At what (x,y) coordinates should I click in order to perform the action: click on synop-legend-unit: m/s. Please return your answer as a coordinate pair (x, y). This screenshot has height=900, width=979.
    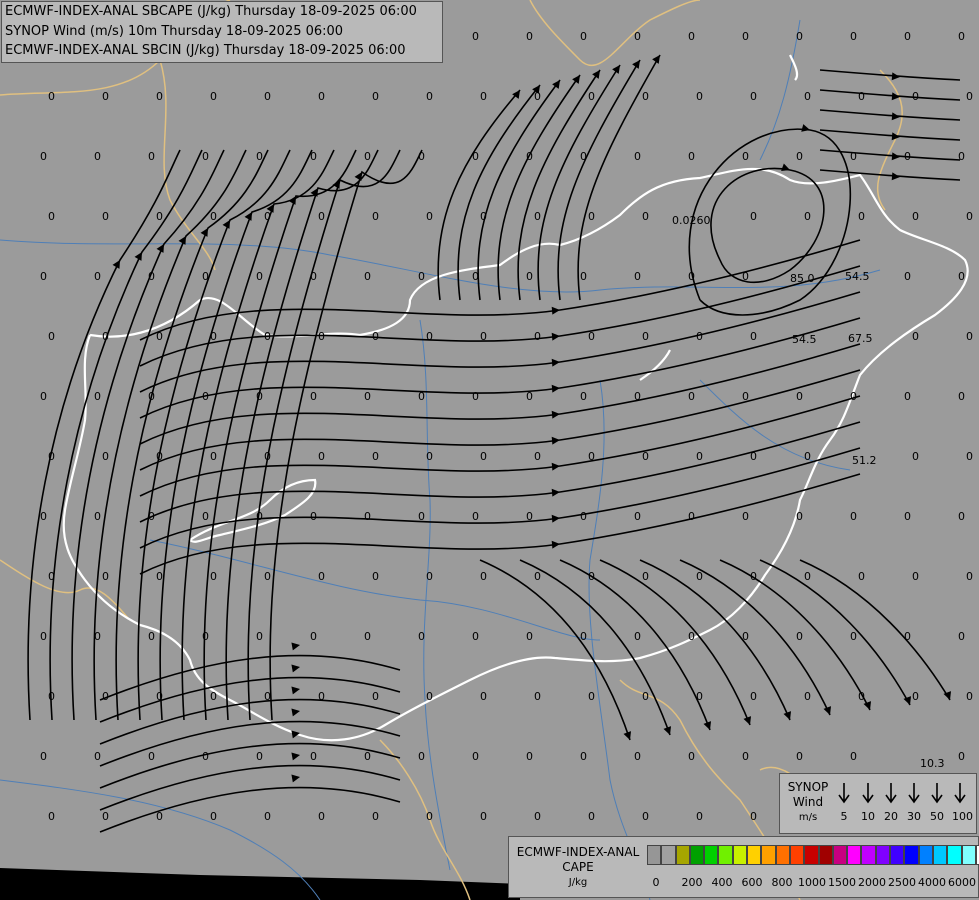
    Looking at the image, I should click on (808, 817).